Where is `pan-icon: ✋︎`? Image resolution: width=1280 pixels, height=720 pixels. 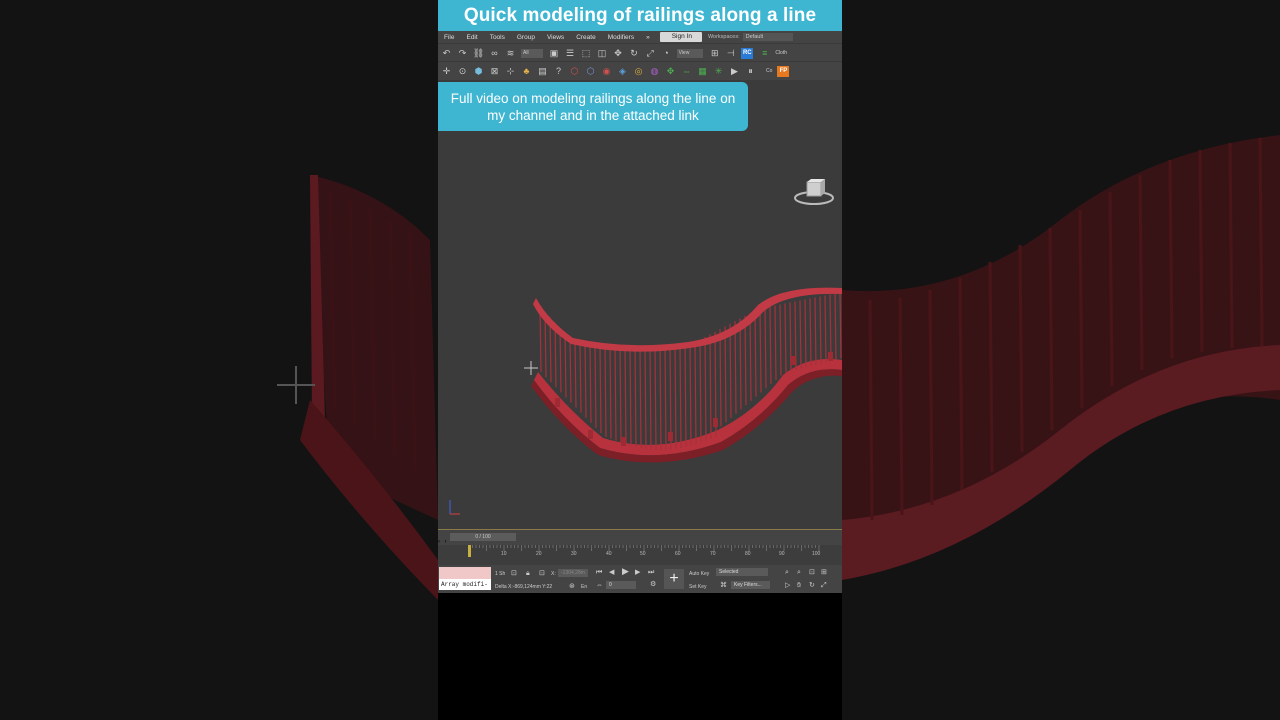
pan-icon: ✋︎ is located at coordinates (799, 585).